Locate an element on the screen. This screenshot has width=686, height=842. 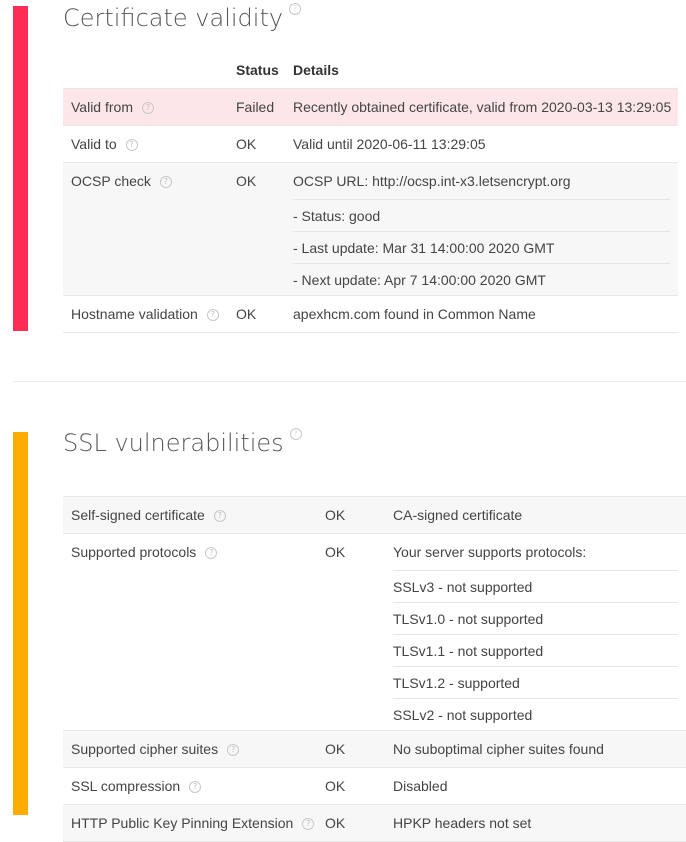
section-title: Certificate validity? is located at coordinates (182, 17).